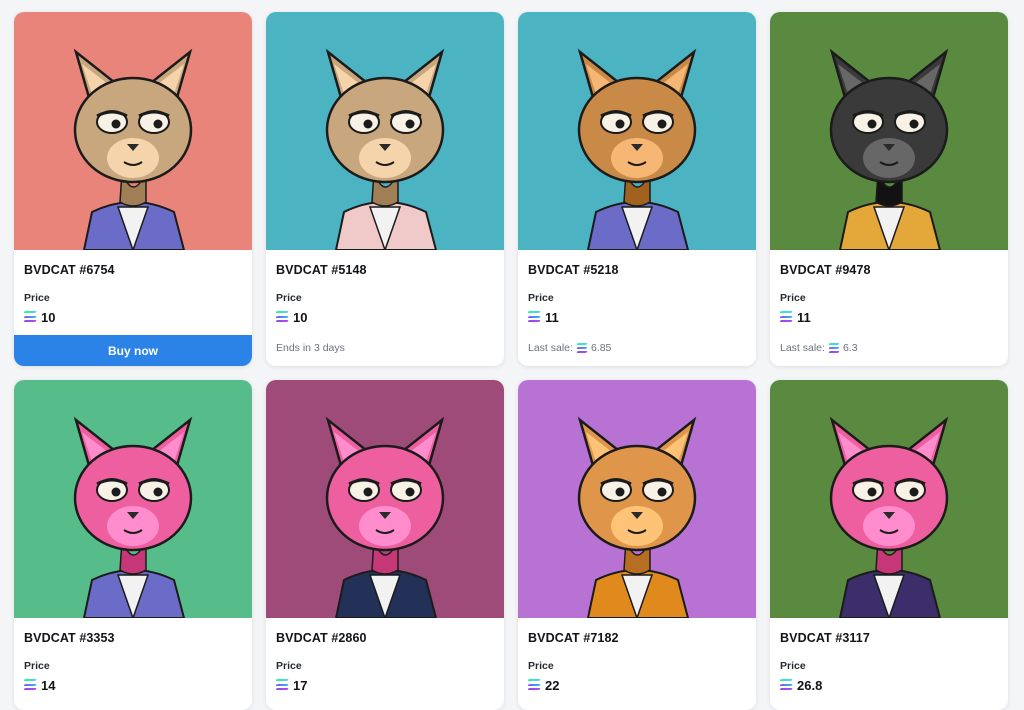 This screenshot has width=1024, height=710. What do you see at coordinates (69, 270) in the screenshot?
I see `nft-name: BVDCAT #6754` at bounding box center [69, 270].